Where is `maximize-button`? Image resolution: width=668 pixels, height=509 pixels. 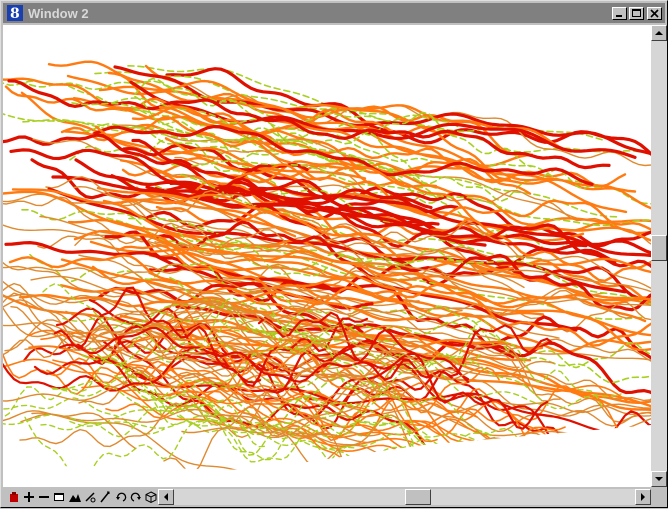 maximize-button is located at coordinates (636, 13).